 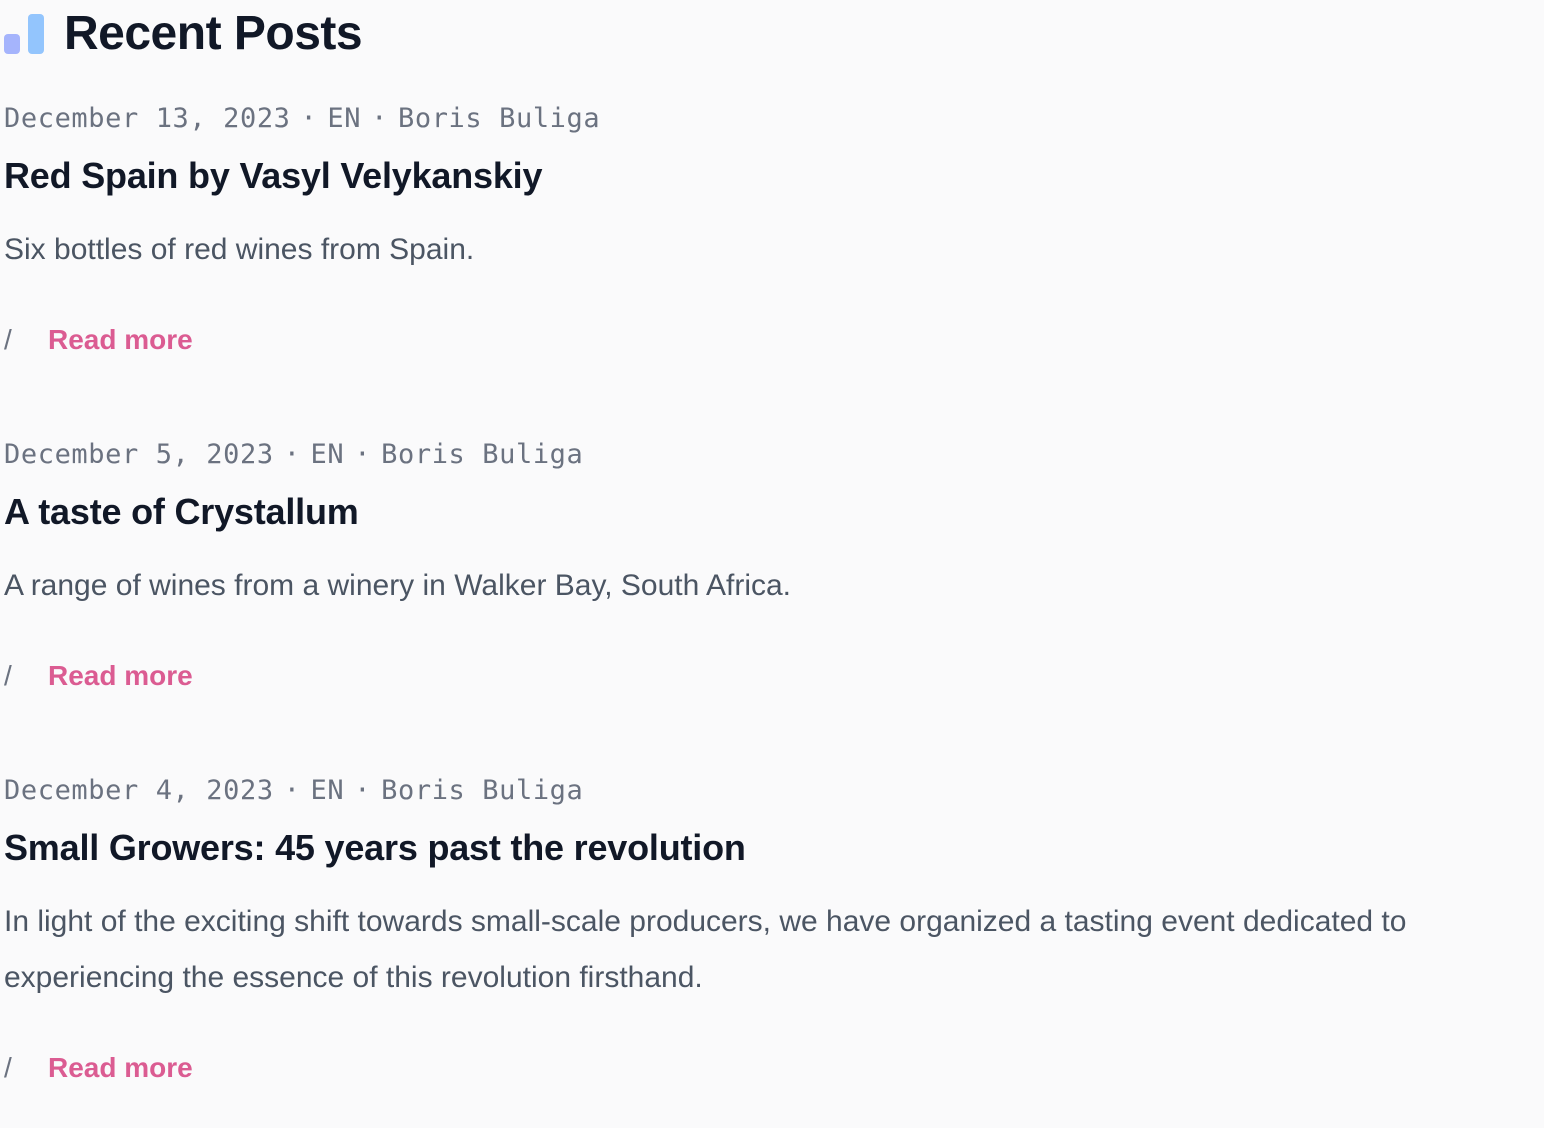 What do you see at coordinates (139, 454) in the screenshot?
I see `post-date: December 5, 2023` at bounding box center [139, 454].